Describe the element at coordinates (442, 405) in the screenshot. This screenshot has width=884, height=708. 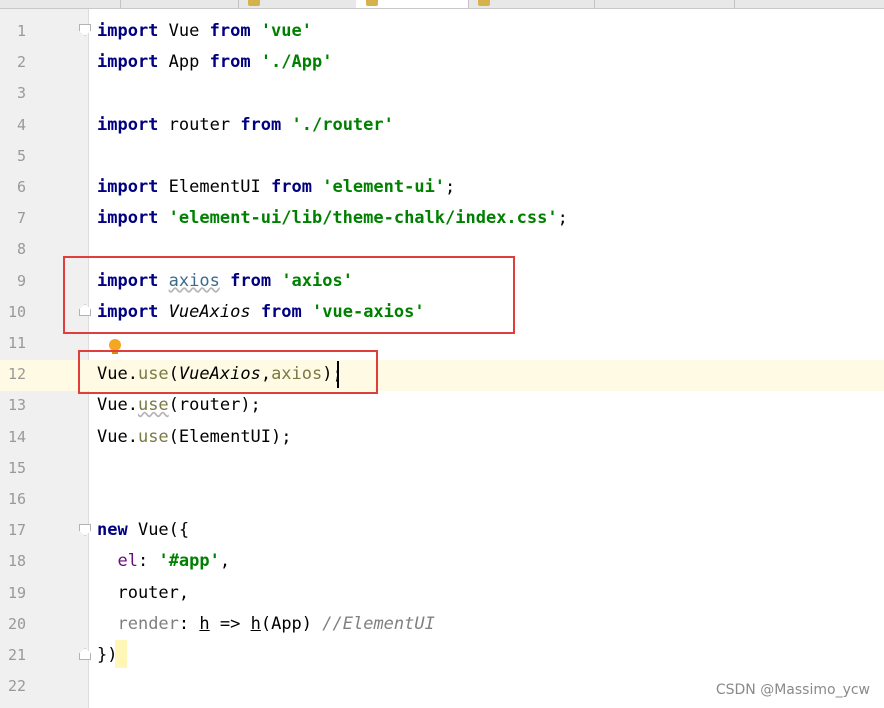
I see `code-line: 13 Vue.use(router);` at that location.